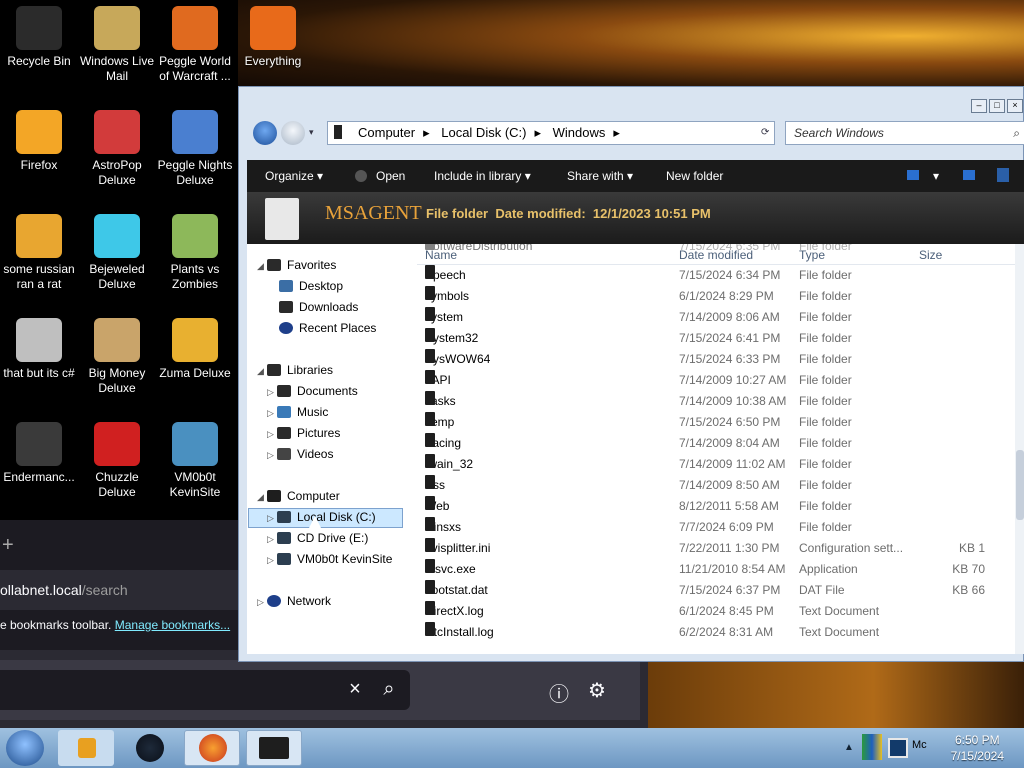  I want to click on view-chevron-icon: ▾, so click(936, 176).